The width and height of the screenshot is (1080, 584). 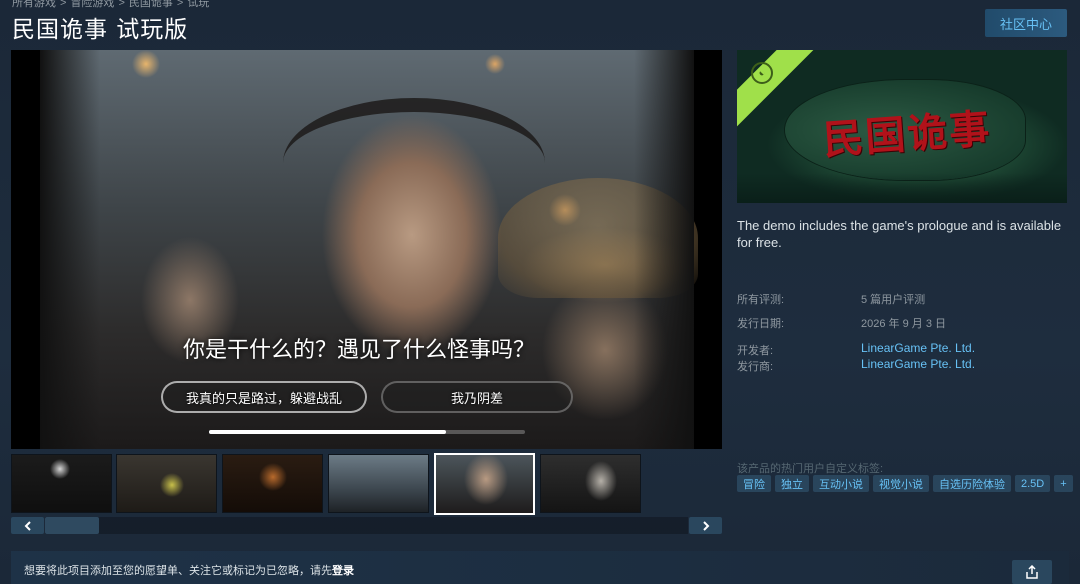 I want to click on breadcrumb-item: 所有游戏, so click(x=34, y=4).